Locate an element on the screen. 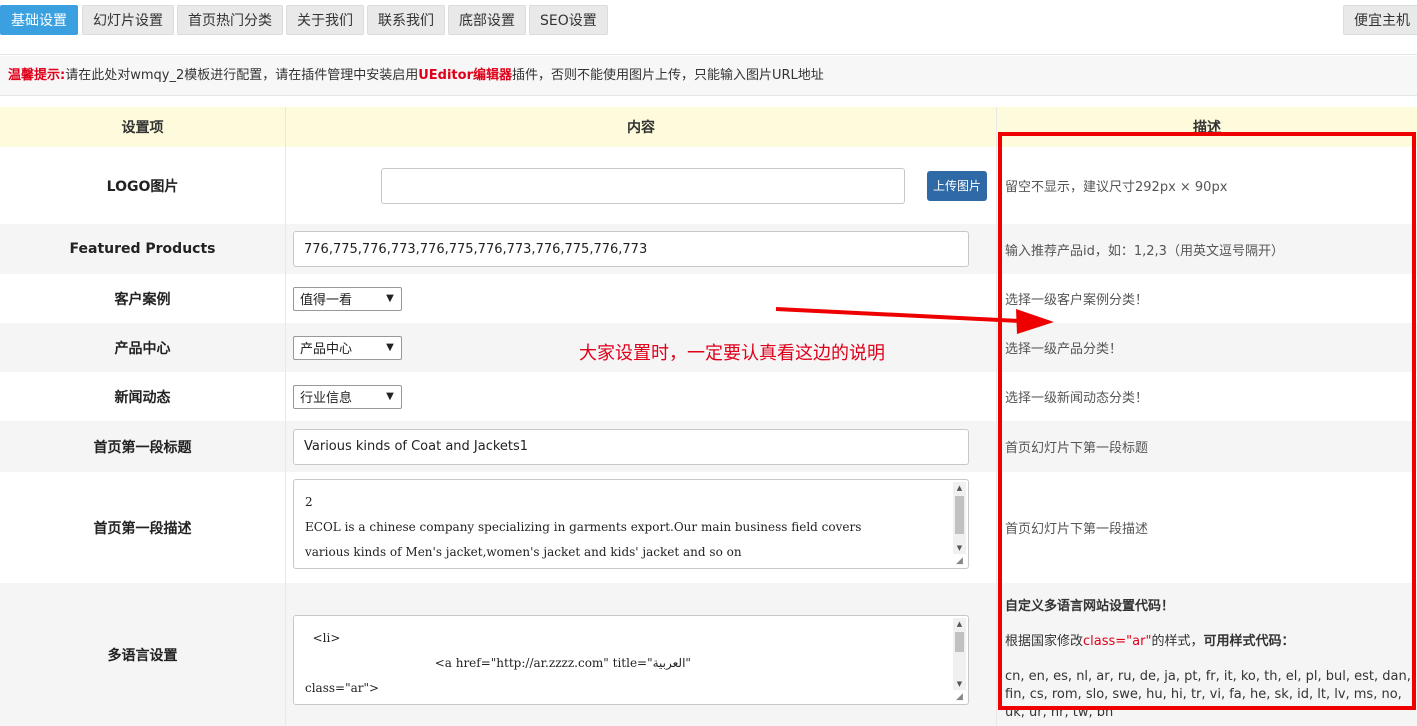 The height and width of the screenshot is (726, 1417). annotation-arrow-icon is located at coordinates (914, 320).